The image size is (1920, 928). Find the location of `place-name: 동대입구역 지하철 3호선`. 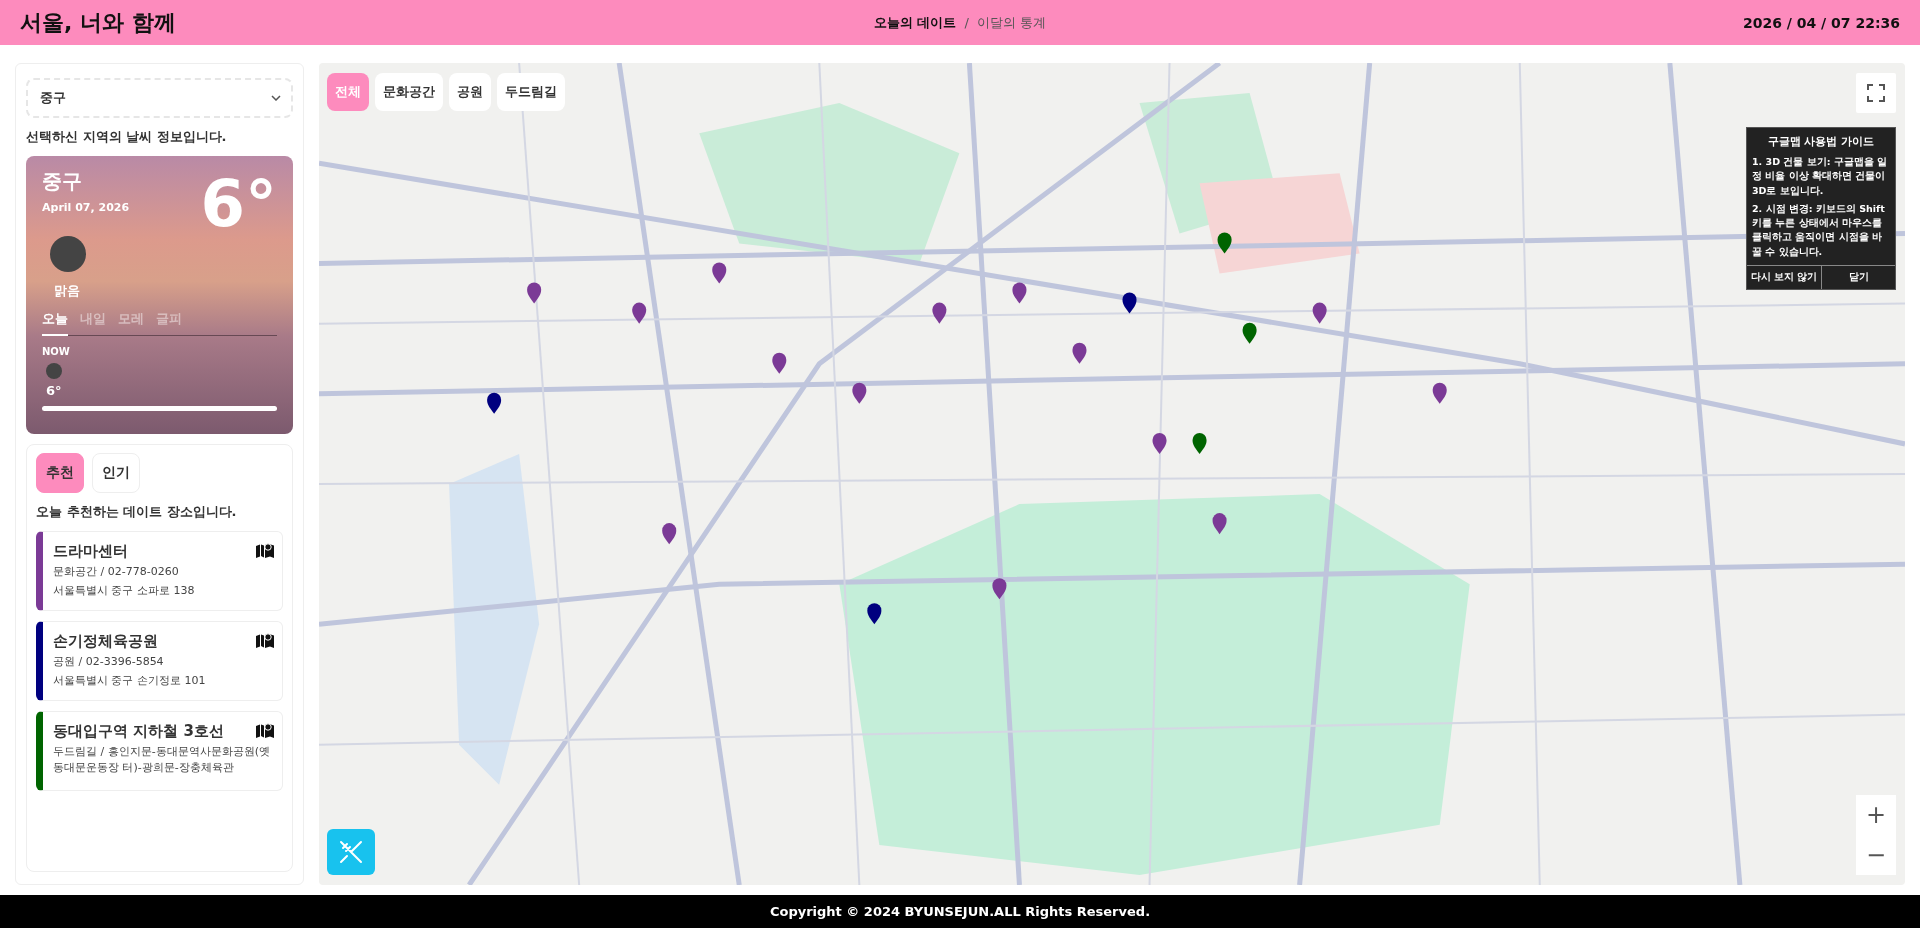

place-name: 동대입구역 지하철 3호선 is located at coordinates (138, 731).